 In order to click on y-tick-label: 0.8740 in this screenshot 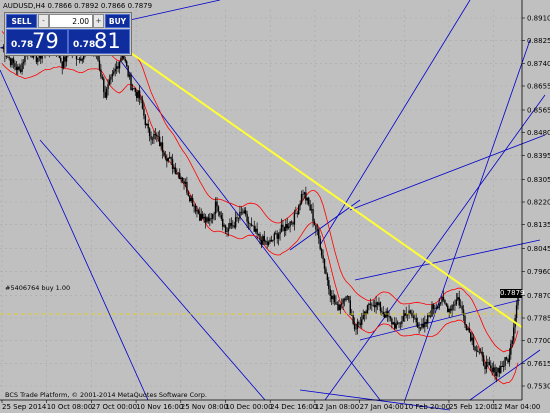, I will do `click(538, 64)`.